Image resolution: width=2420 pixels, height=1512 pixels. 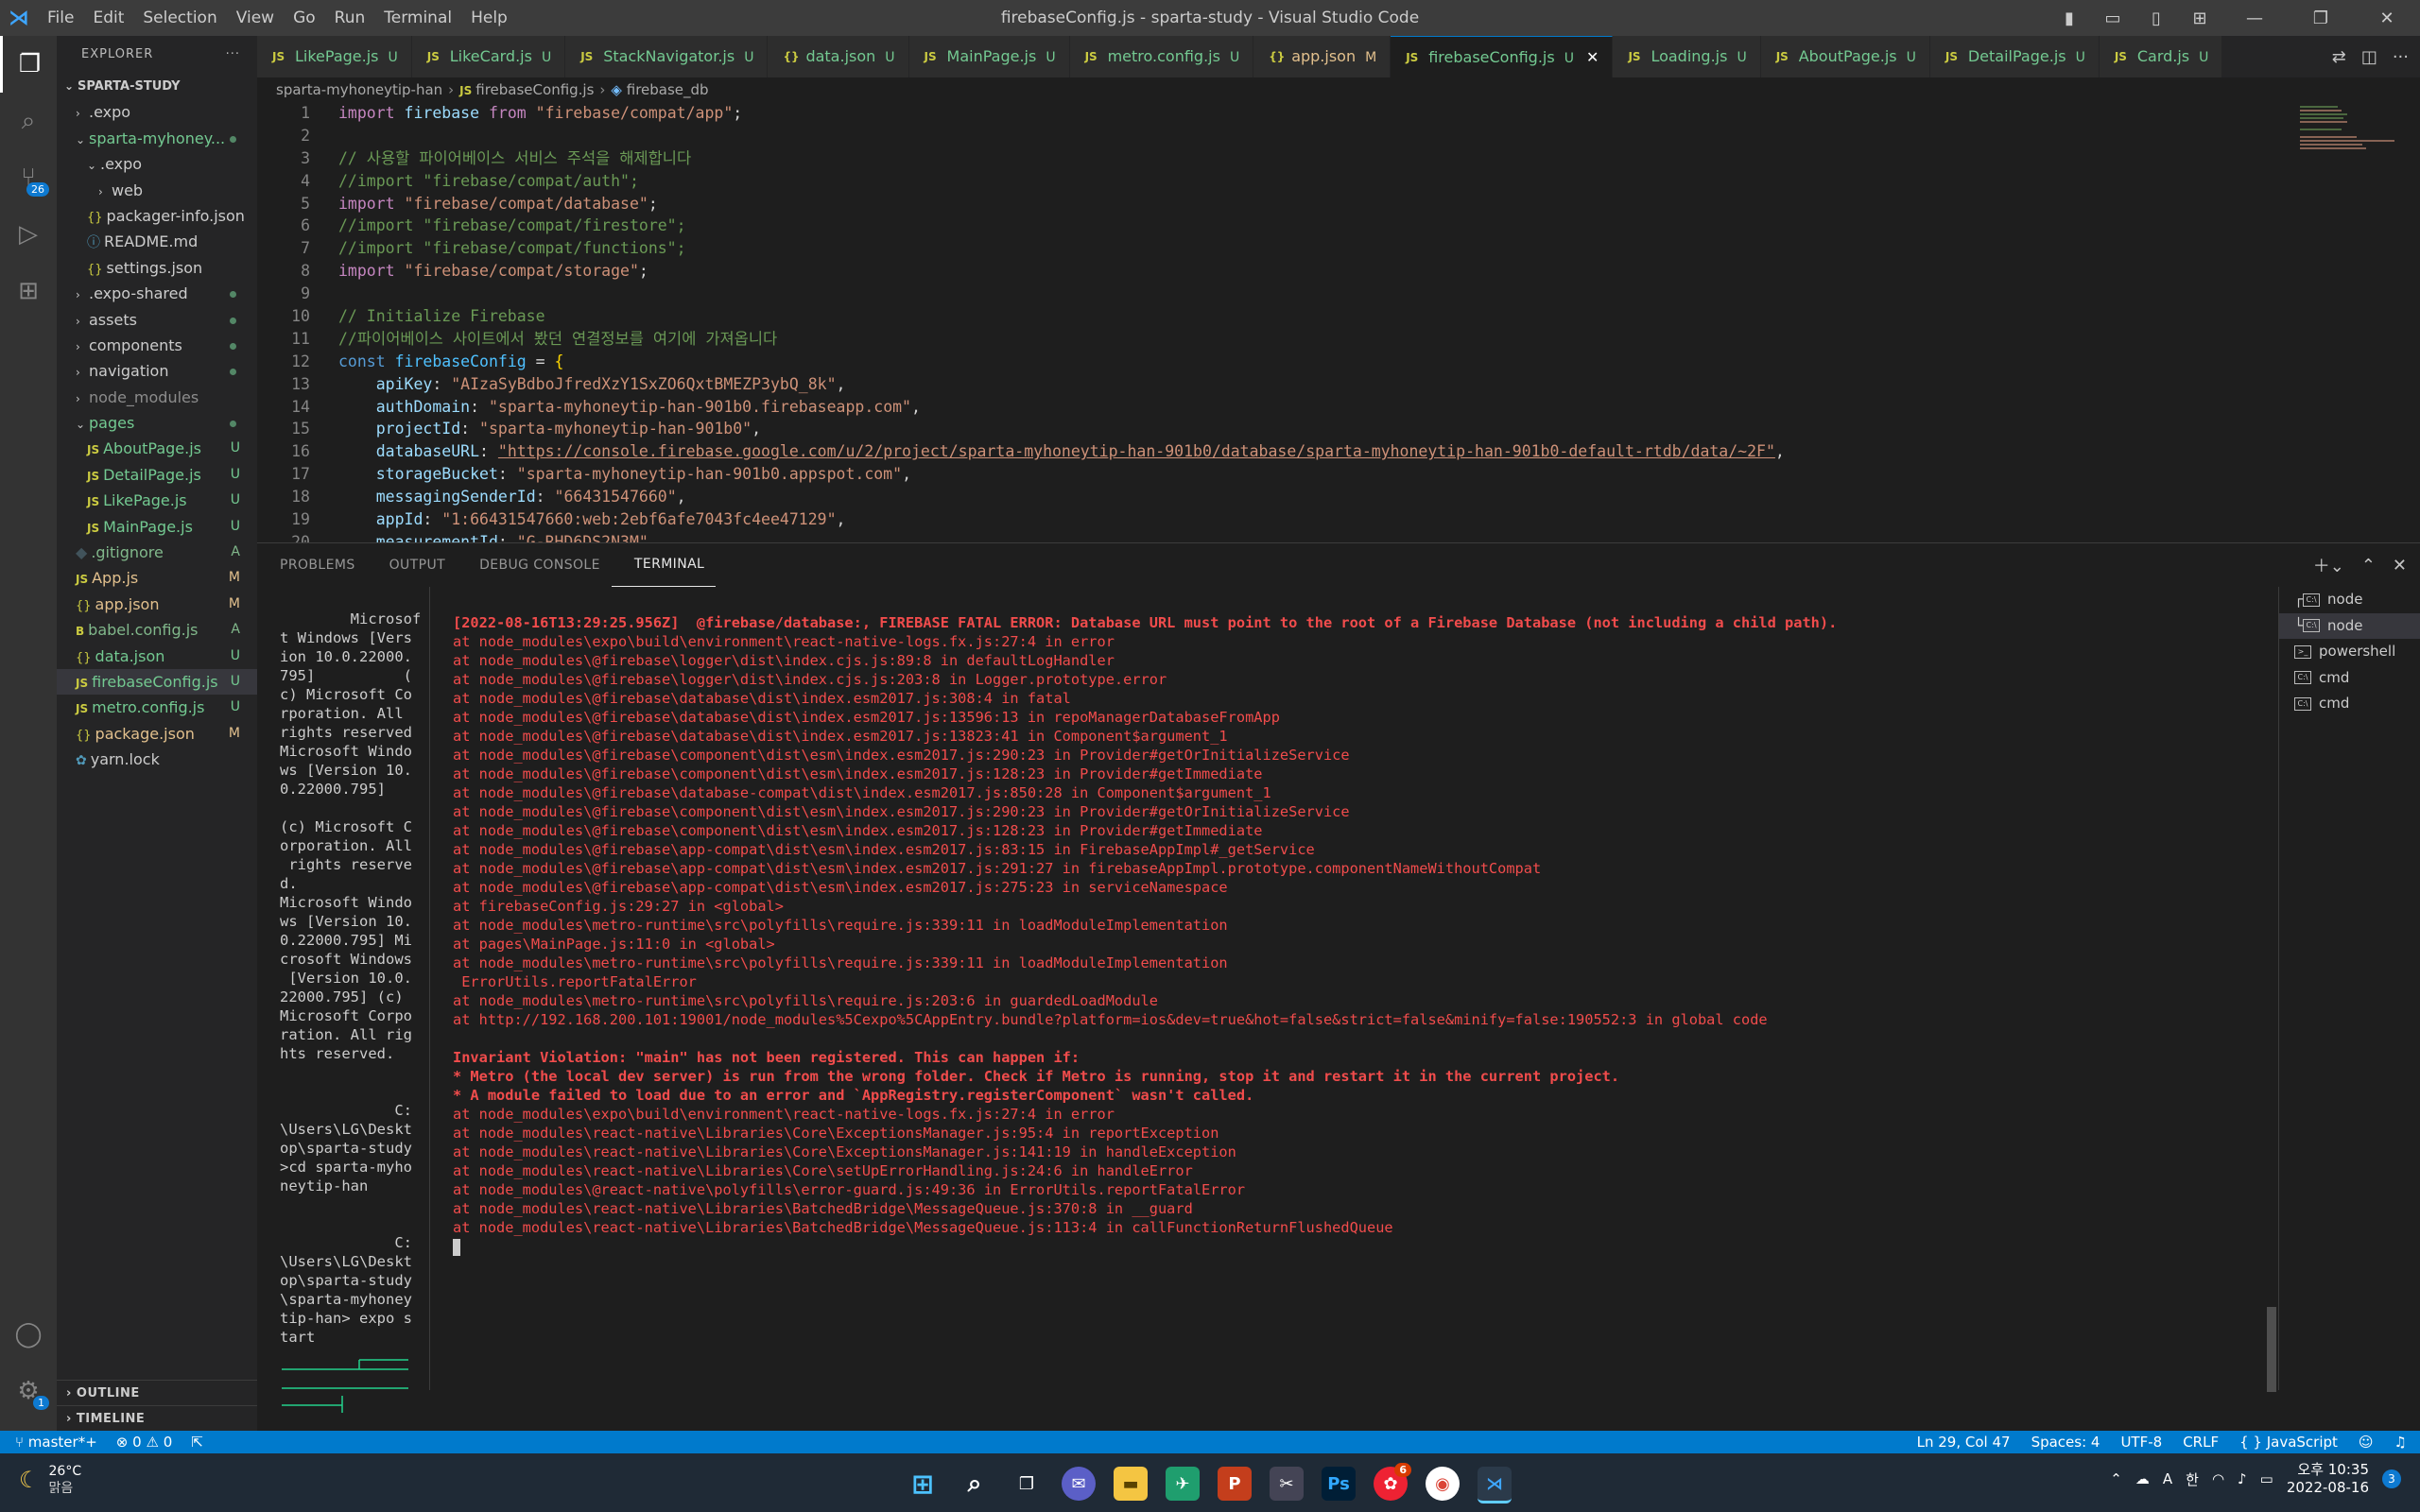 I want to click on tree-item: {} settings.json, so click(x=157, y=268).